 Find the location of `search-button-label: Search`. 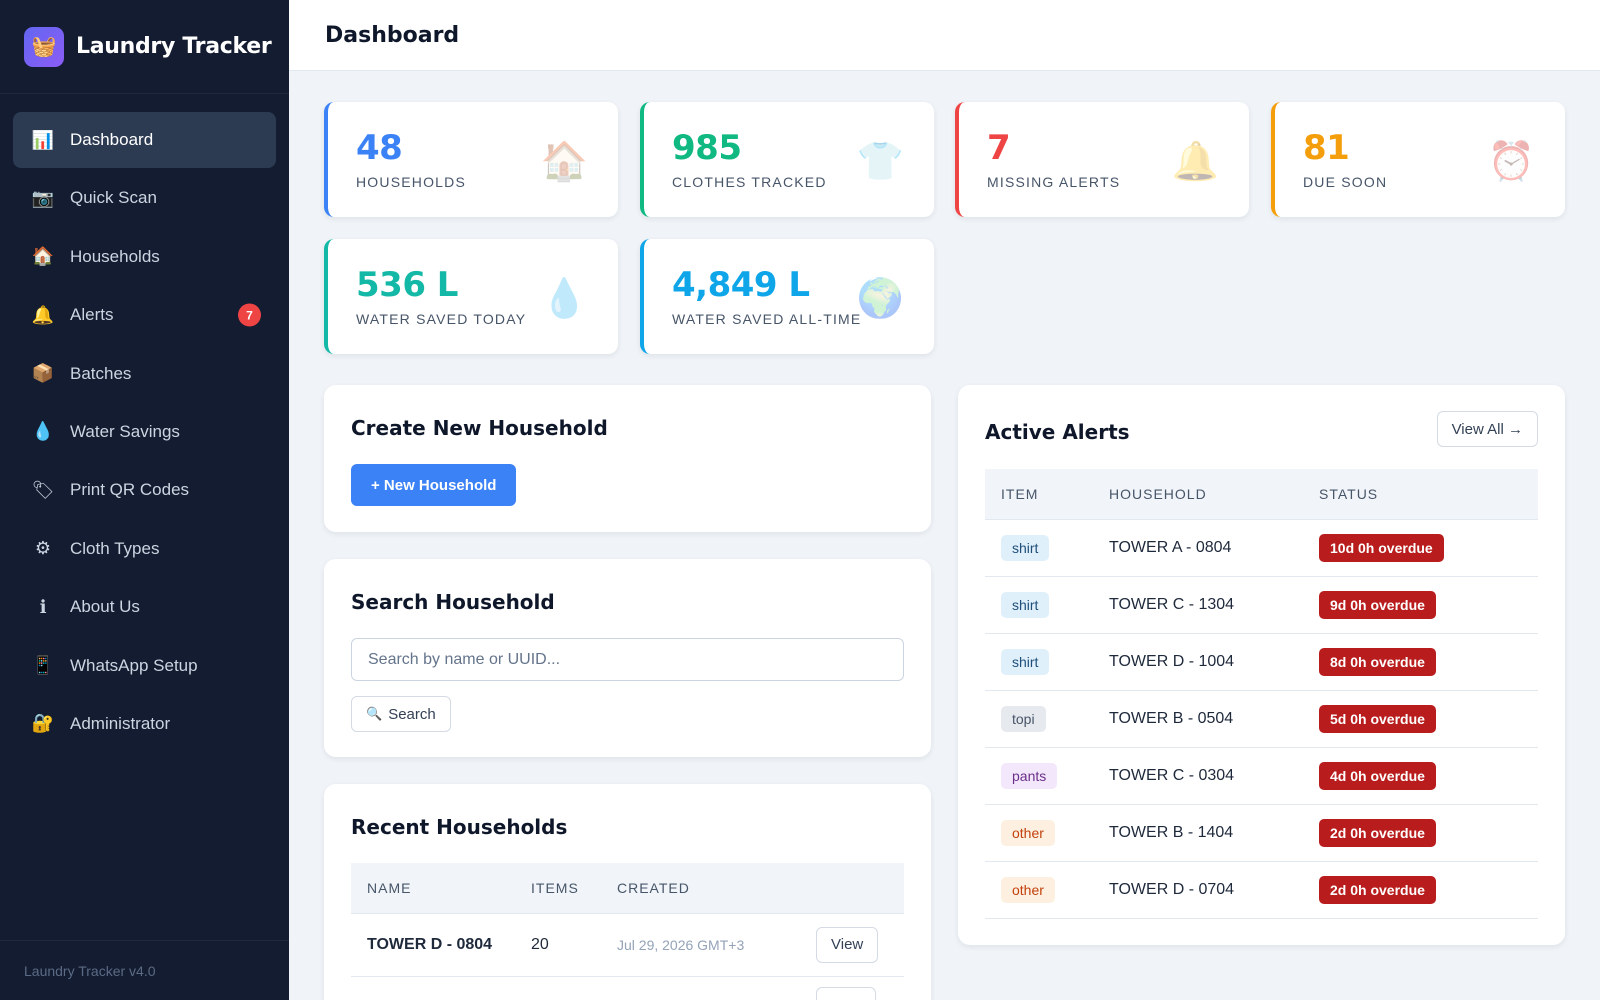

search-button-label: Search is located at coordinates (412, 714).